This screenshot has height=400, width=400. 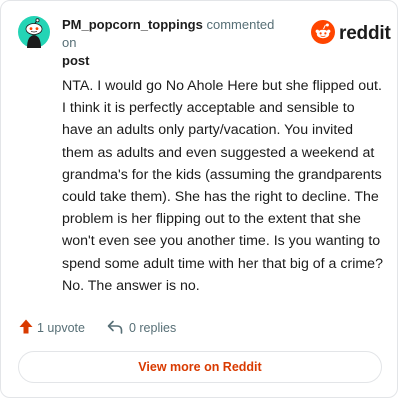 What do you see at coordinates (177, 61) in the screenshot?
I see `post-link: post` at bounding box center [177, 61].